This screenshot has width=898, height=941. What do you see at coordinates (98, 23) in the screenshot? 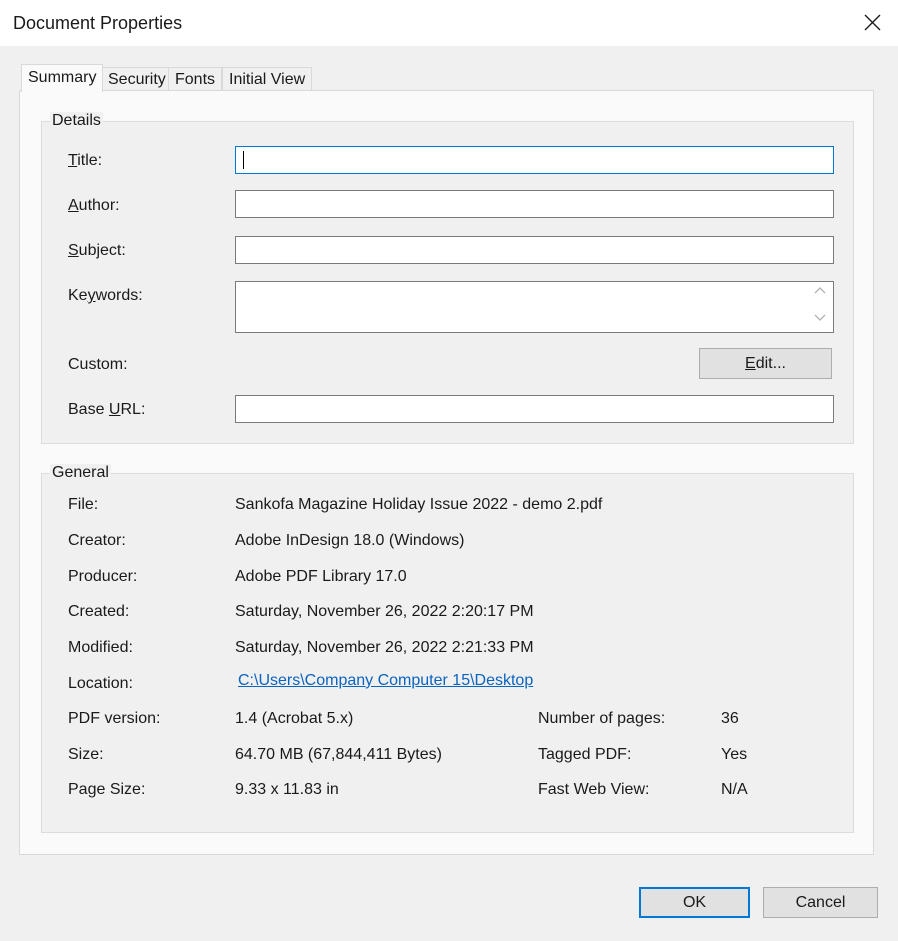
I see `window-title: Document Properties` at bounding box center [98, 23].